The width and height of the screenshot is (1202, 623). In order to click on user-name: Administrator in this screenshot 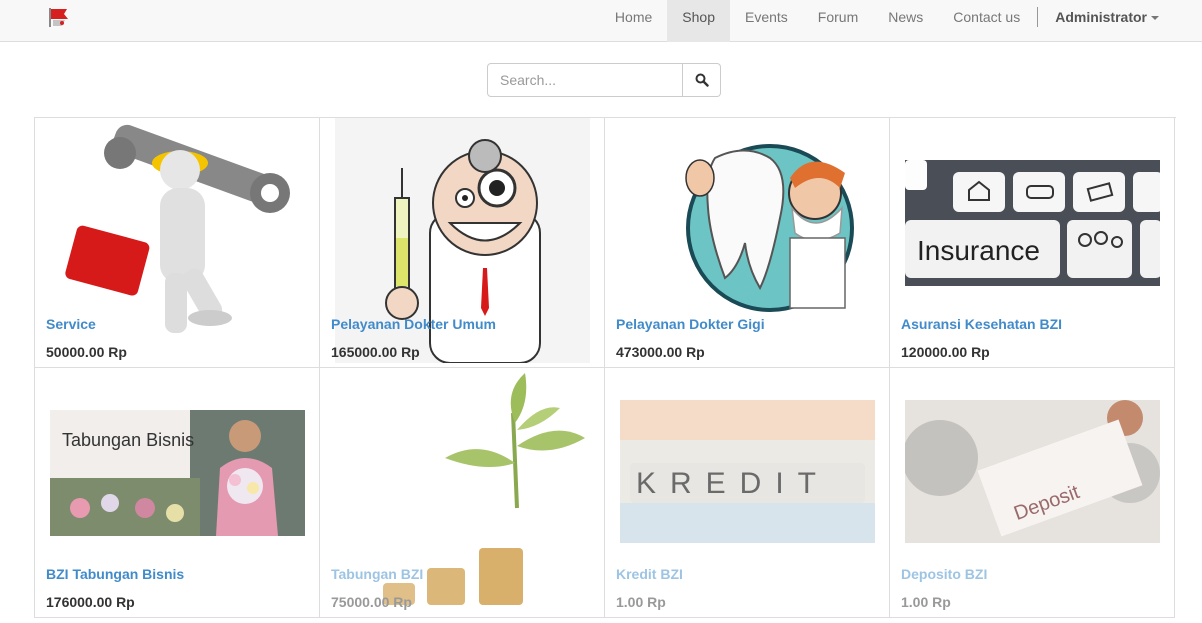, I will do `click(1101, 17)`.